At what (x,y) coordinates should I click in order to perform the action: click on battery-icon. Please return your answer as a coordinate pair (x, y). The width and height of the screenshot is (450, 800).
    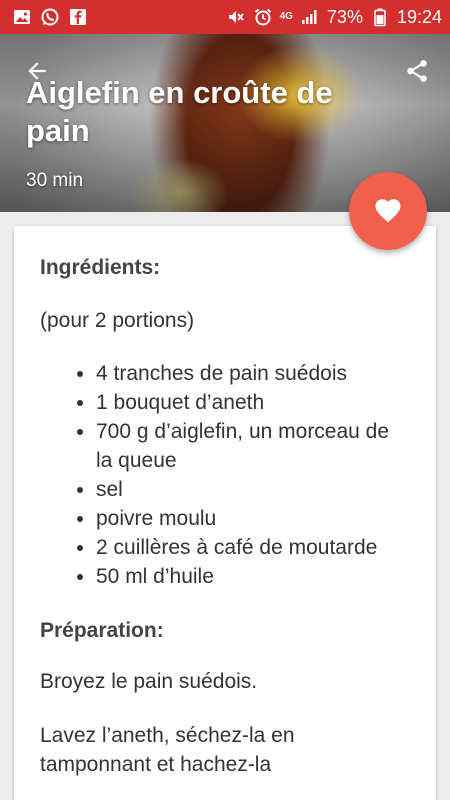
    Looking at the image, I should click on (380, 17).